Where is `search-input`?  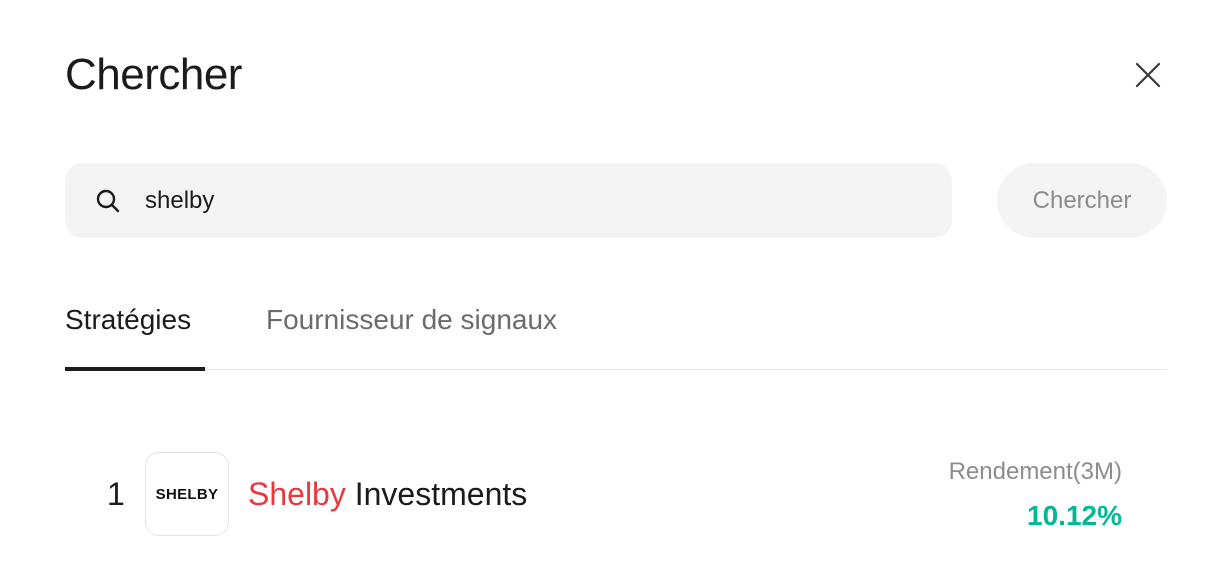 search-input is located at coordinates (535, 200).